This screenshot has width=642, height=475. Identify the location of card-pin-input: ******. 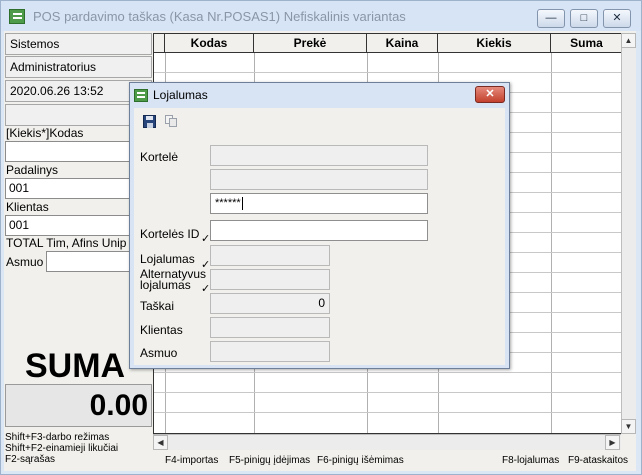
(319, 203).